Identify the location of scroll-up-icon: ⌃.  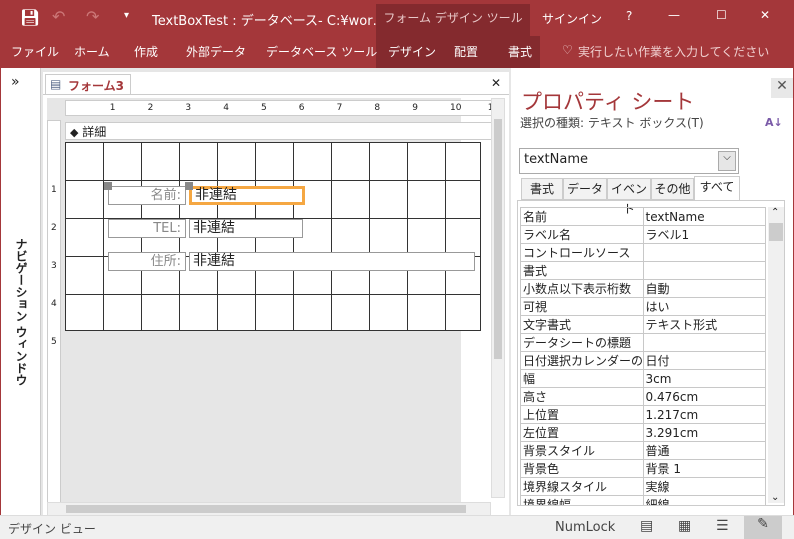
(775, 212).